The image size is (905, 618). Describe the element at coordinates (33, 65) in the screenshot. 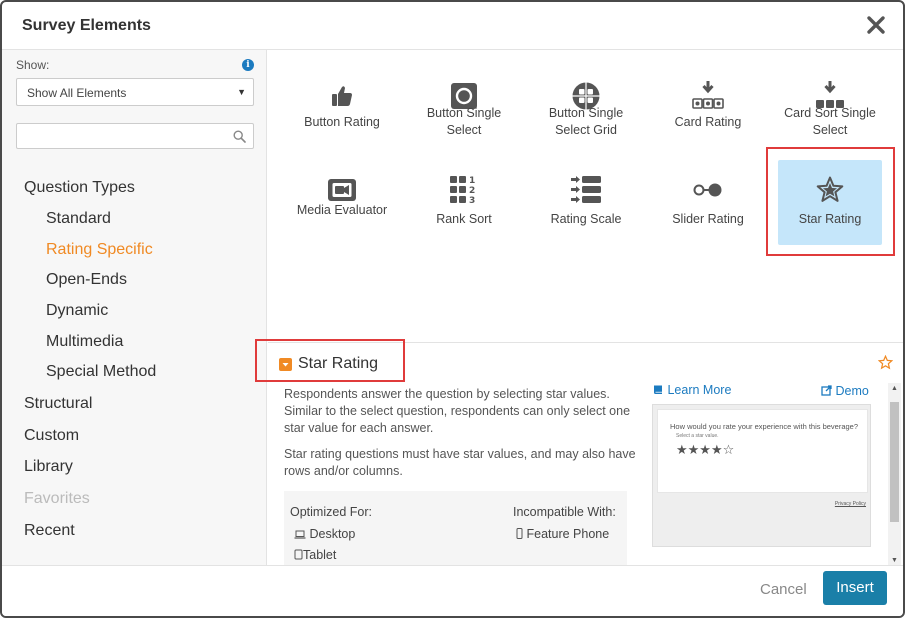

I see `show-label: Show:` at that location.